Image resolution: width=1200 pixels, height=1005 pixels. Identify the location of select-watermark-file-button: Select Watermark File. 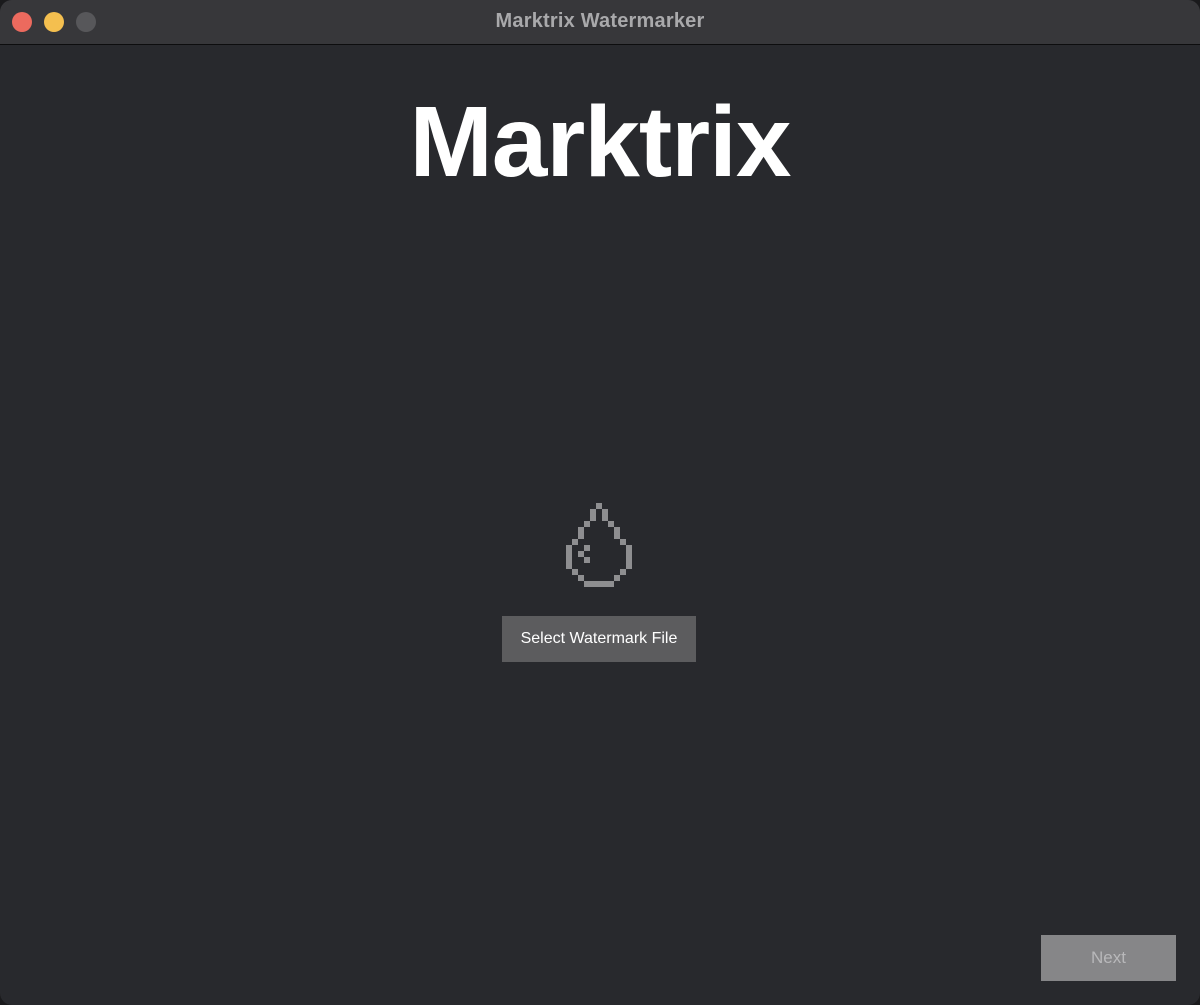
(599, 639).